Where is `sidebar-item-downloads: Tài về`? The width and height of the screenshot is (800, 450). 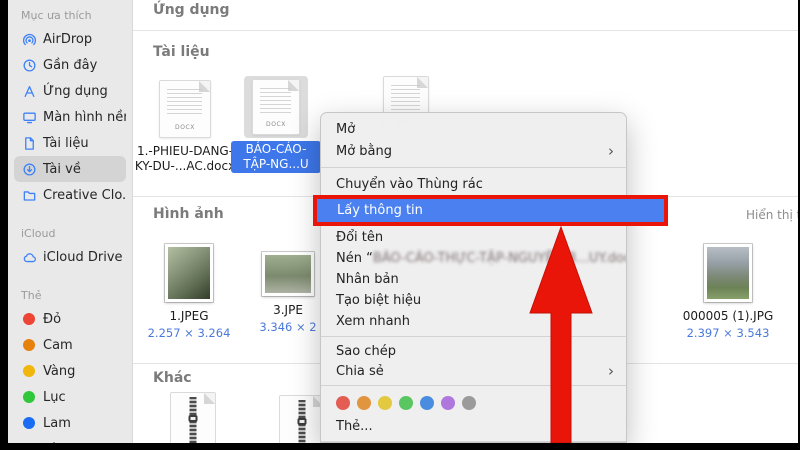 sidebar-item-downloads: Tài về is located at coordinates (70, 169).